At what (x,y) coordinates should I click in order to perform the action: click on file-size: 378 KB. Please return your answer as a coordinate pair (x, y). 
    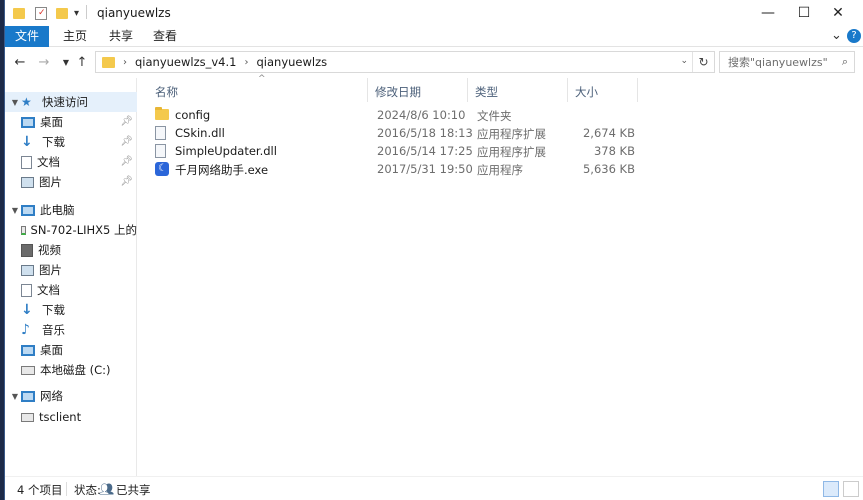
    Looking at the image, I should click on (614, 151).